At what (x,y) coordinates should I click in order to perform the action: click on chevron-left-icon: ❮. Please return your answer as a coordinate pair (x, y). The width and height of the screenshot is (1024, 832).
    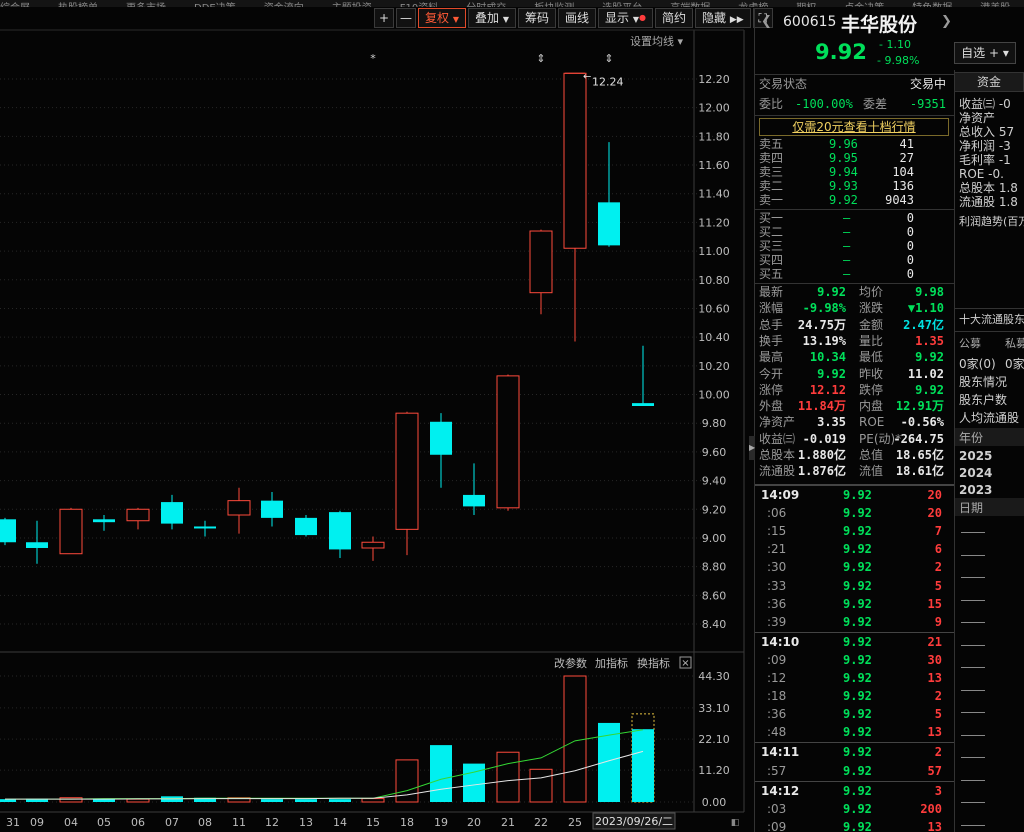
    Looking at the image, I should click on (766, 21).